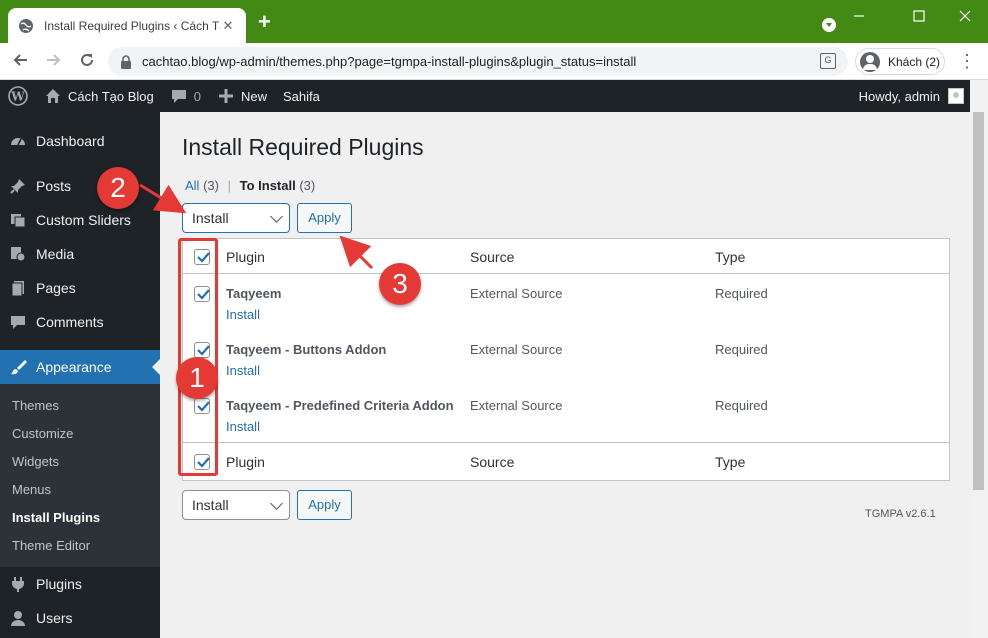 The width and height of the screenshot is (988, 638). What do you see at coordinates (35, 461) in the screenshot?
I see `submenu-item-widgets: Widgets` at bounding box center [35, 461].